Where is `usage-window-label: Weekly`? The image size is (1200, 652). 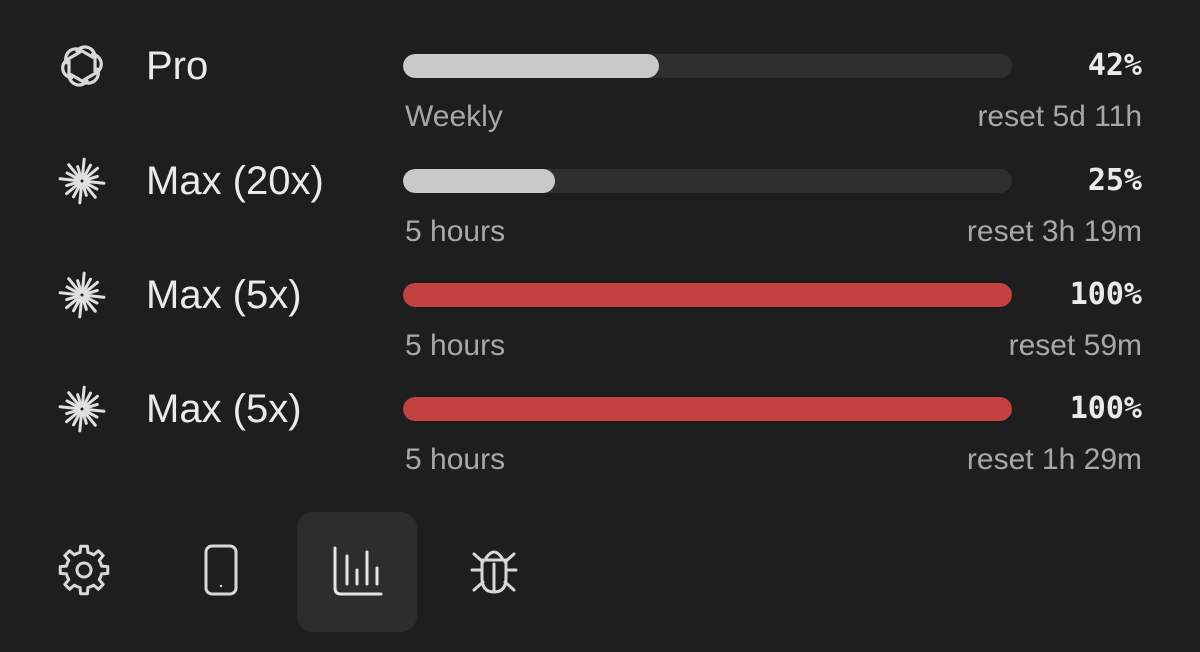
usage-window-label: Weekly is located at coordinates (454, 116).